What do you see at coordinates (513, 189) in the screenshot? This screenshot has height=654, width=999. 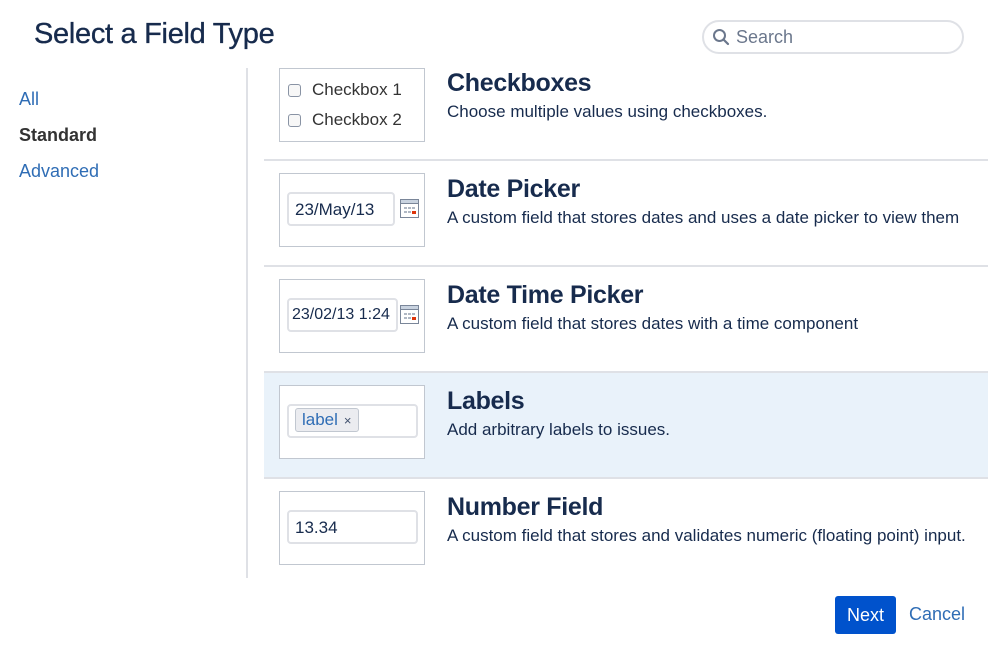 I see `field-name: Date Picker` at bounding box center [513, 189].